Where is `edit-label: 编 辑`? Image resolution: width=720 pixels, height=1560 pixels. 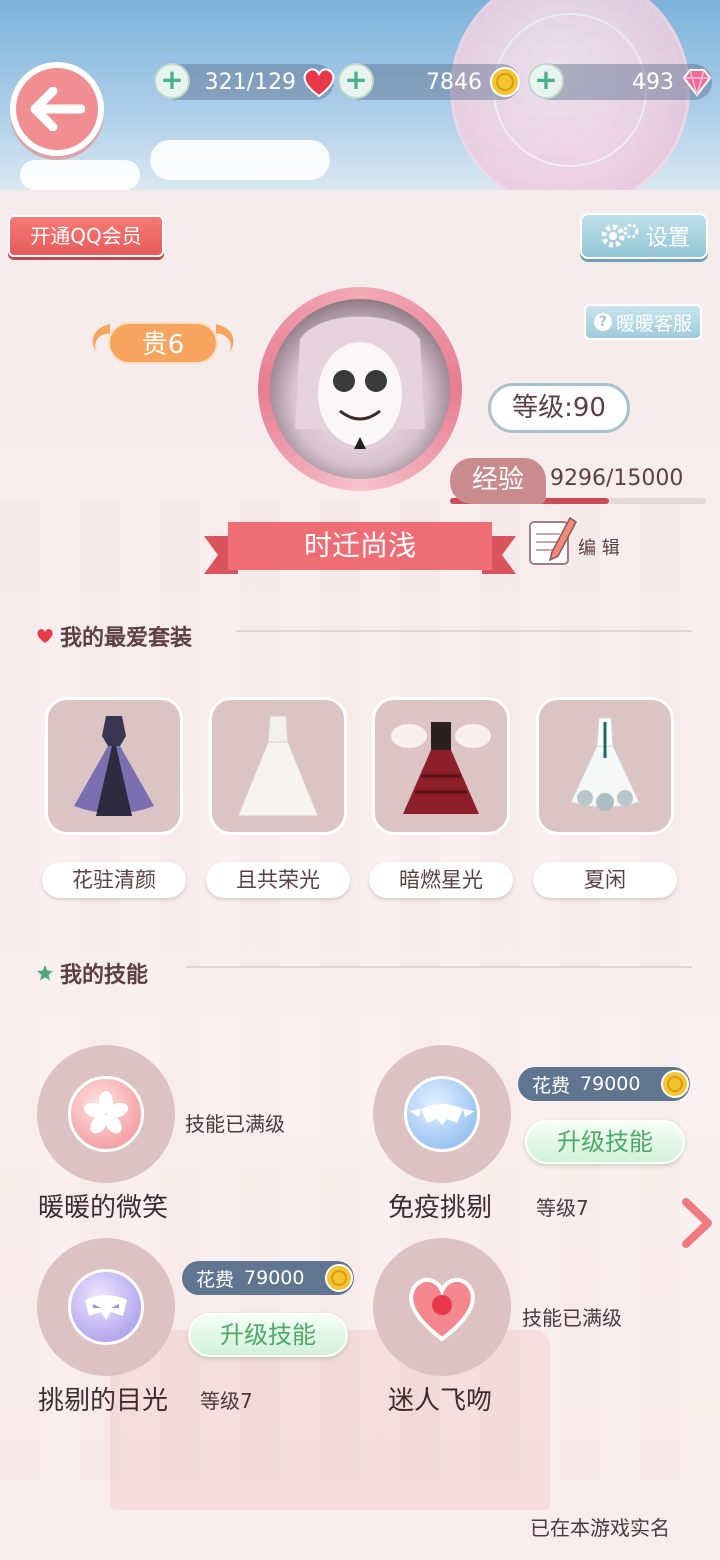 edit-label: 编 辑 is located at coordinates (599, 548).